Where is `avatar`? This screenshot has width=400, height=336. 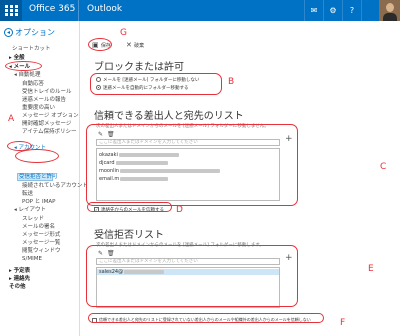 avatar is located at coordinates (390, 10).